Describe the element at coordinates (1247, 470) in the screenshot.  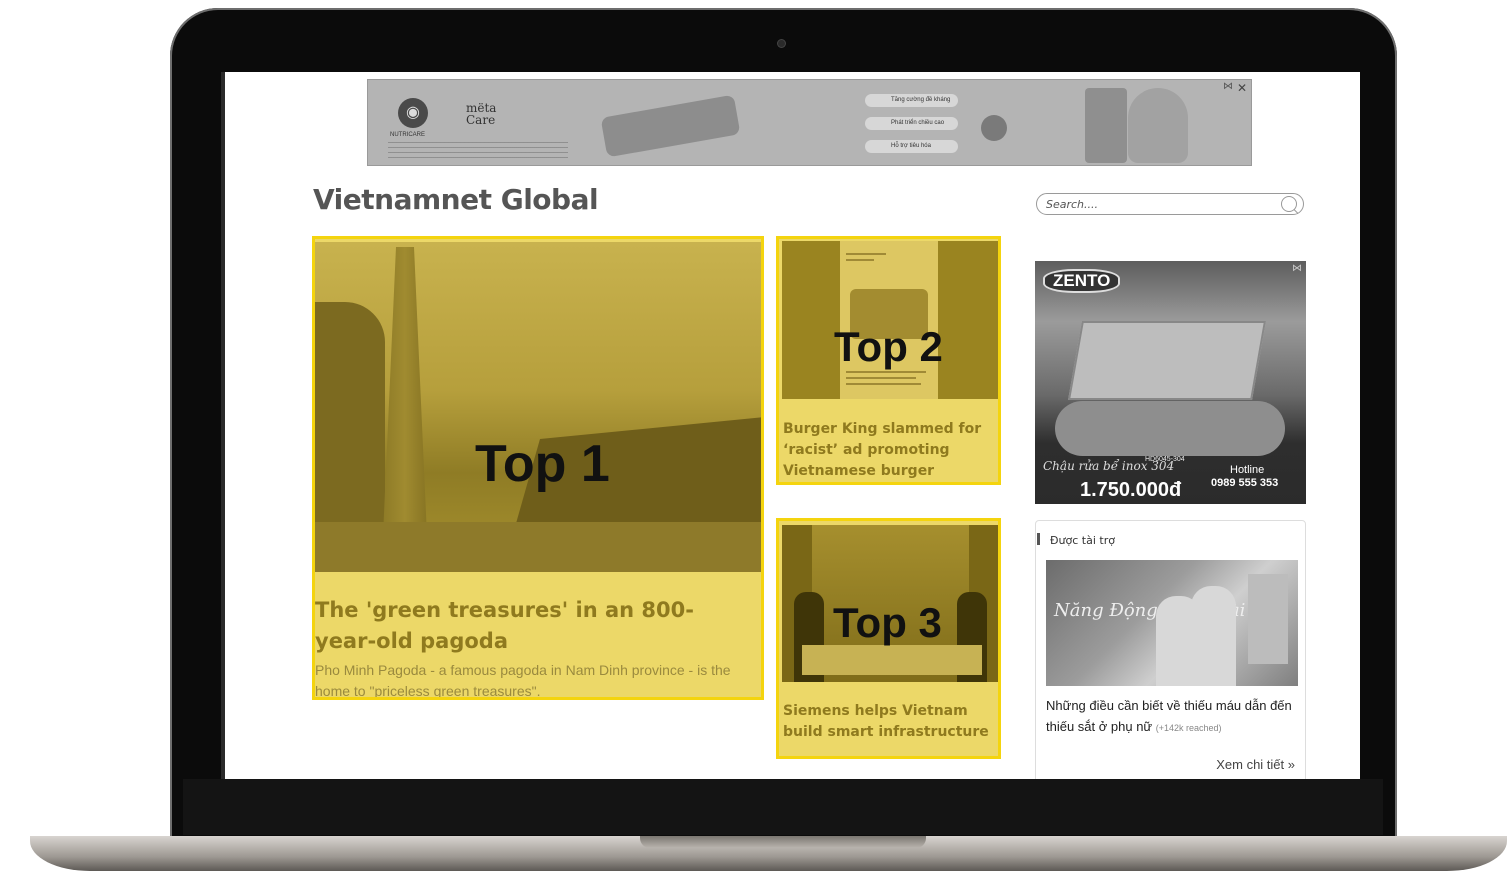
I see `side-ad-hotline-label: Hotline` at that location.